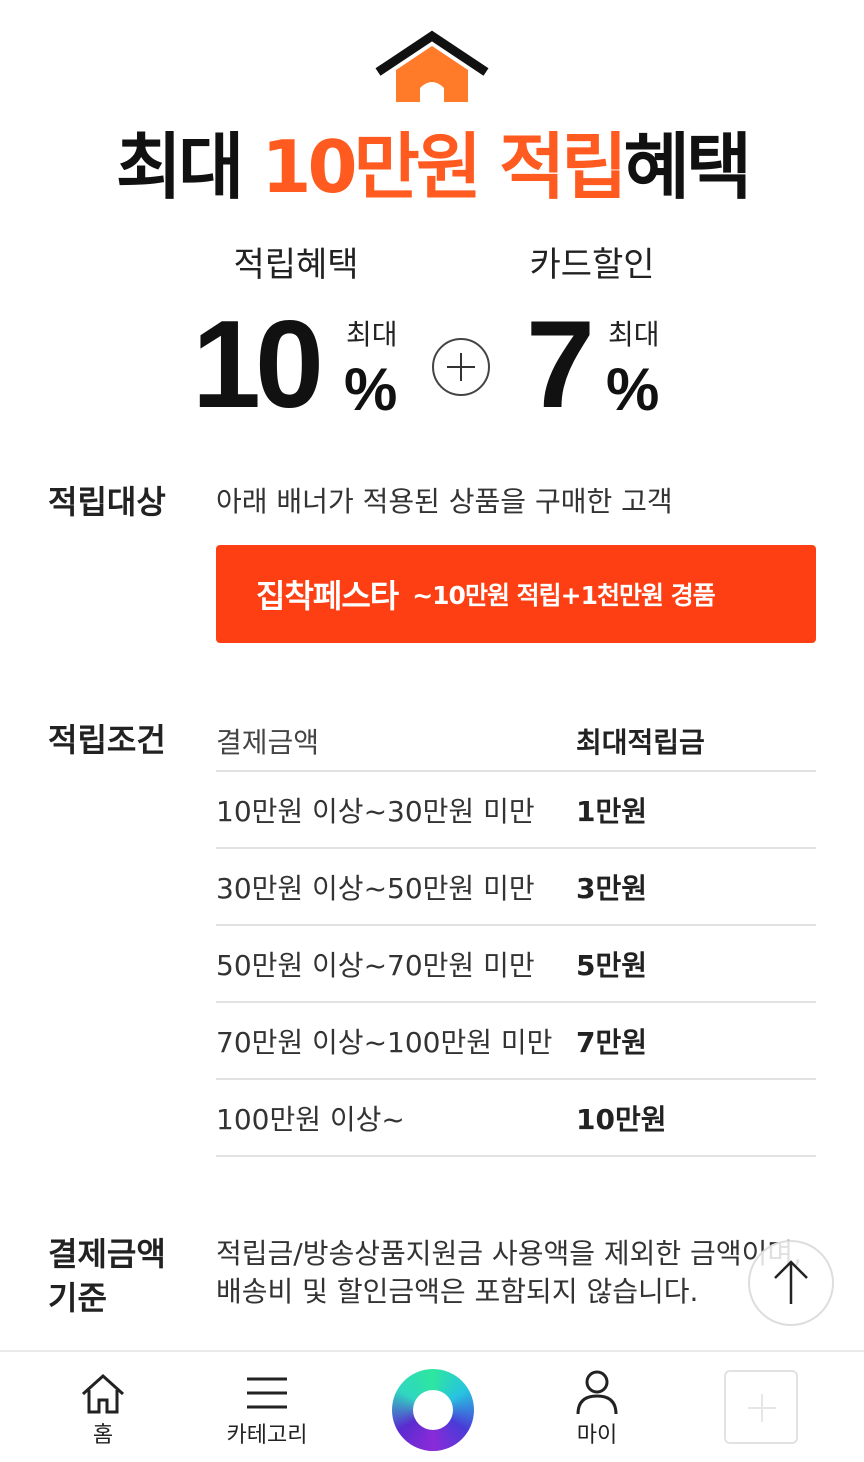  What do you see at coordinates (310, 1119) in the screenshot?
I see `row-amount: 100만원 이상~` at bounding box center [310, 1119].